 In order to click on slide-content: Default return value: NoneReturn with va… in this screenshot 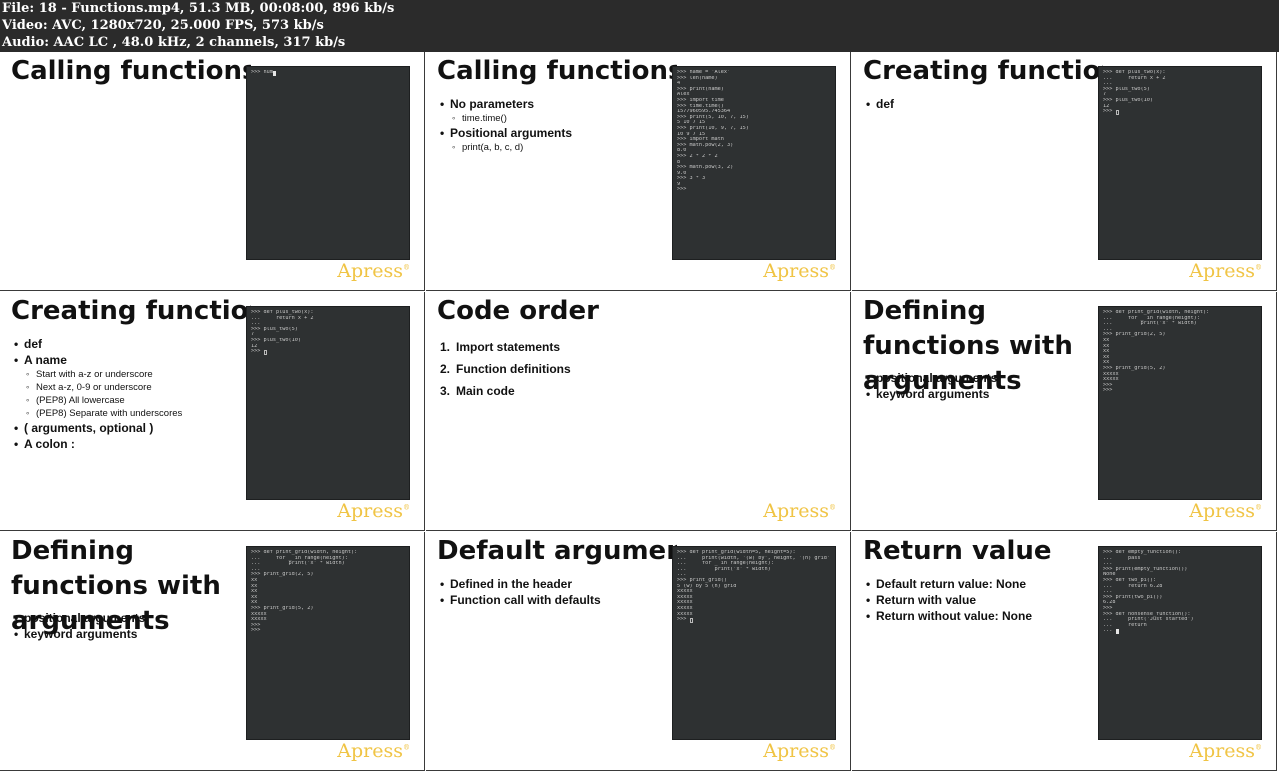, I will do `click(981, 600)`.